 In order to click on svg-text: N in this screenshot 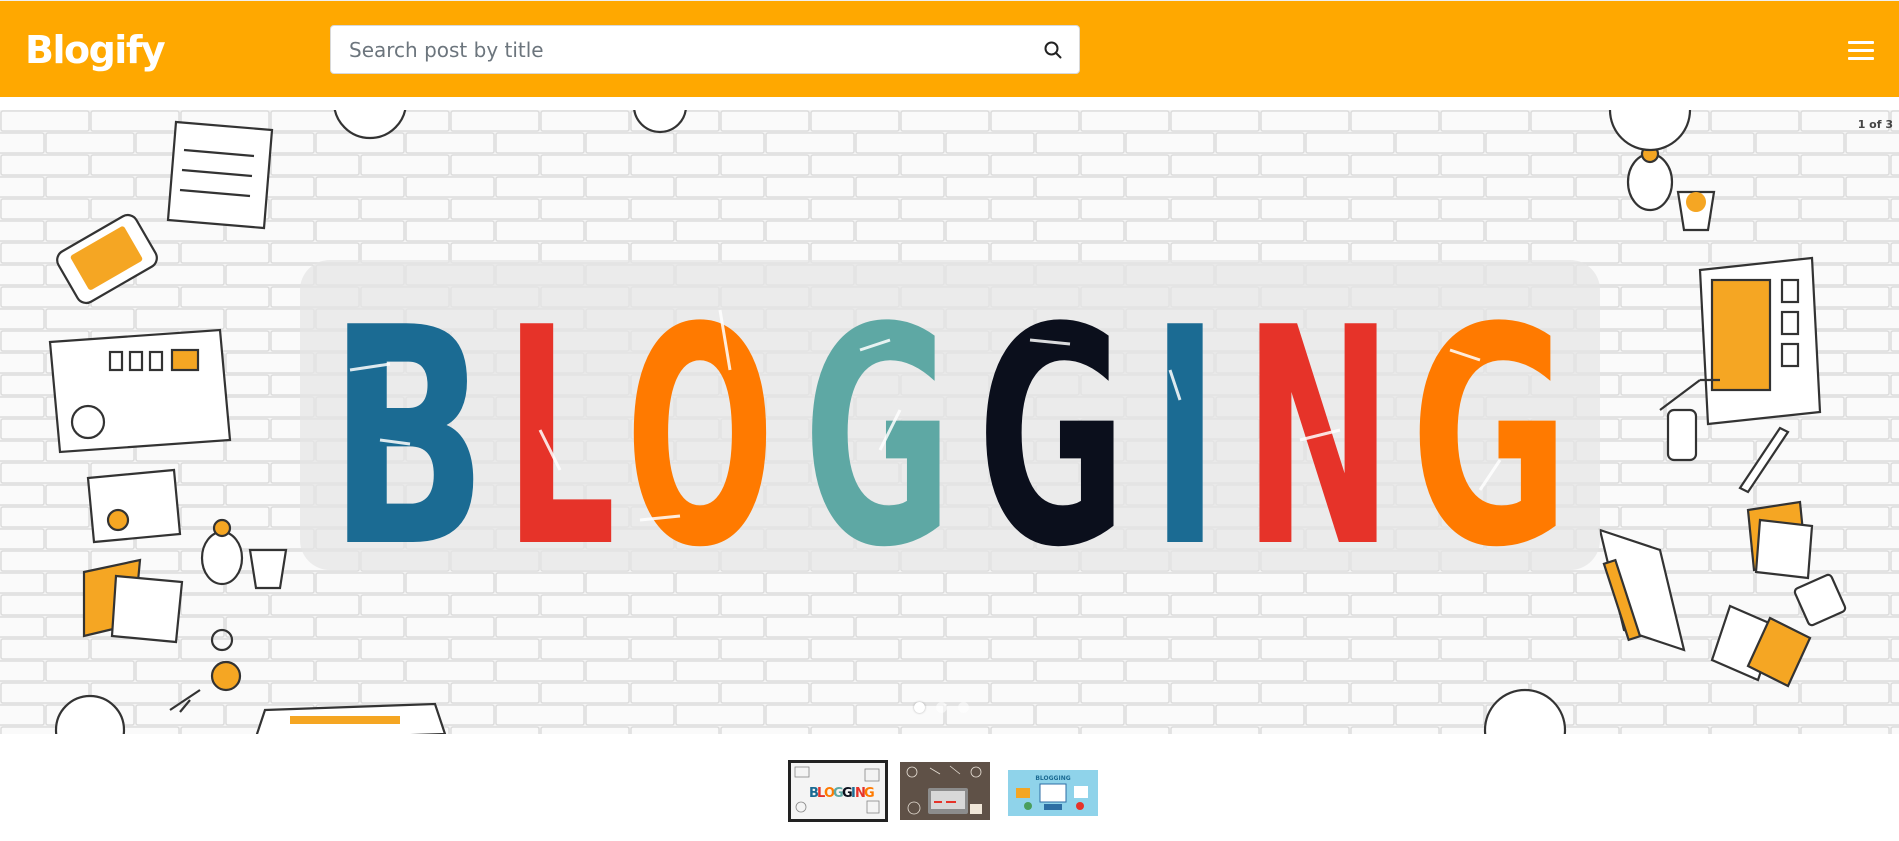, I will do `click(1318, 438)`.